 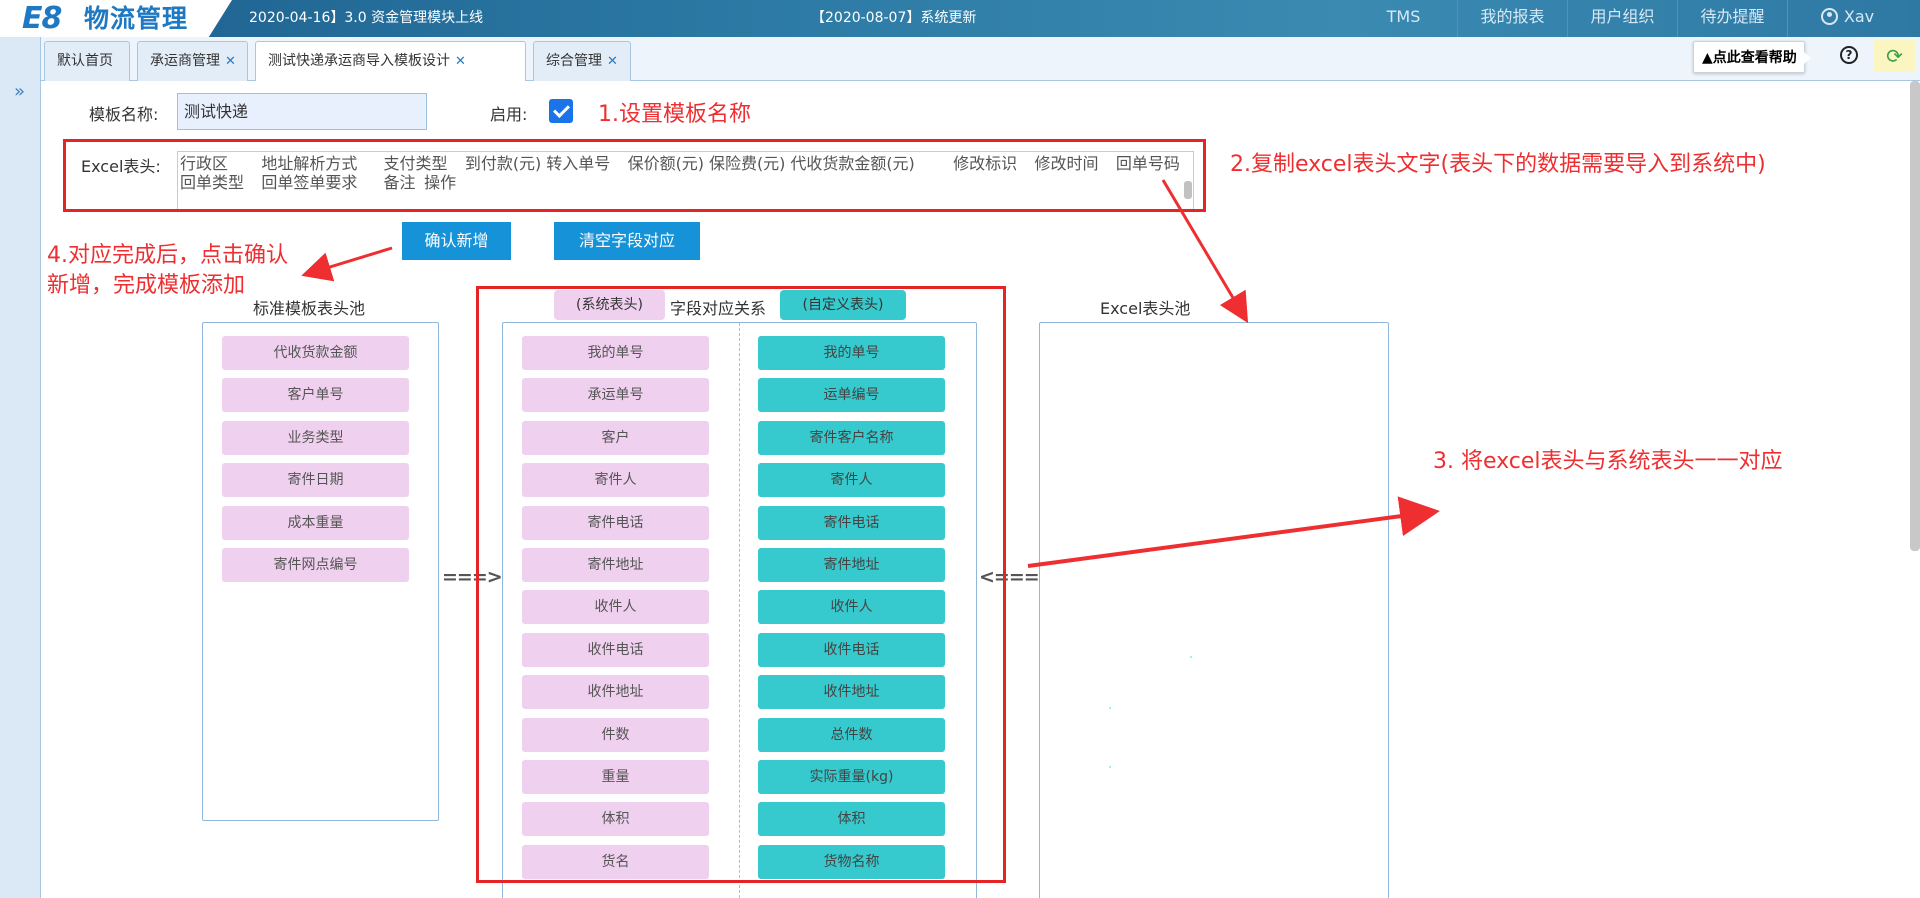 I want to click on arrow-step4, so click(x=347, y=264).